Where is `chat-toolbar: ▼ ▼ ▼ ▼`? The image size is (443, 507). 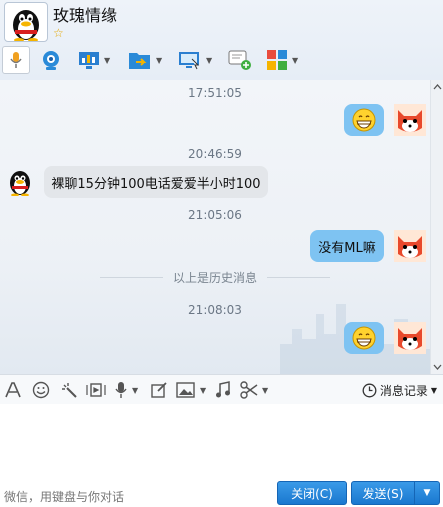
chat-toolbar: ▼ ▼ ▼ ▼ is located at coordinates (221, 60).